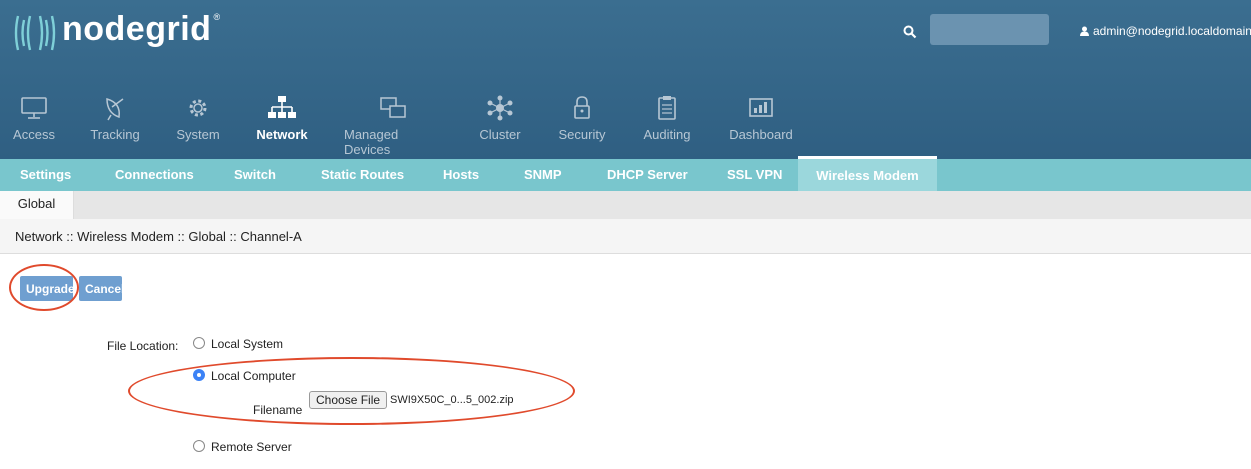 The image size is (1251, 469). What do you see at coordinates (910, 32) in the screenshot?
I see `search-icon` at bounding box center [910, 32].